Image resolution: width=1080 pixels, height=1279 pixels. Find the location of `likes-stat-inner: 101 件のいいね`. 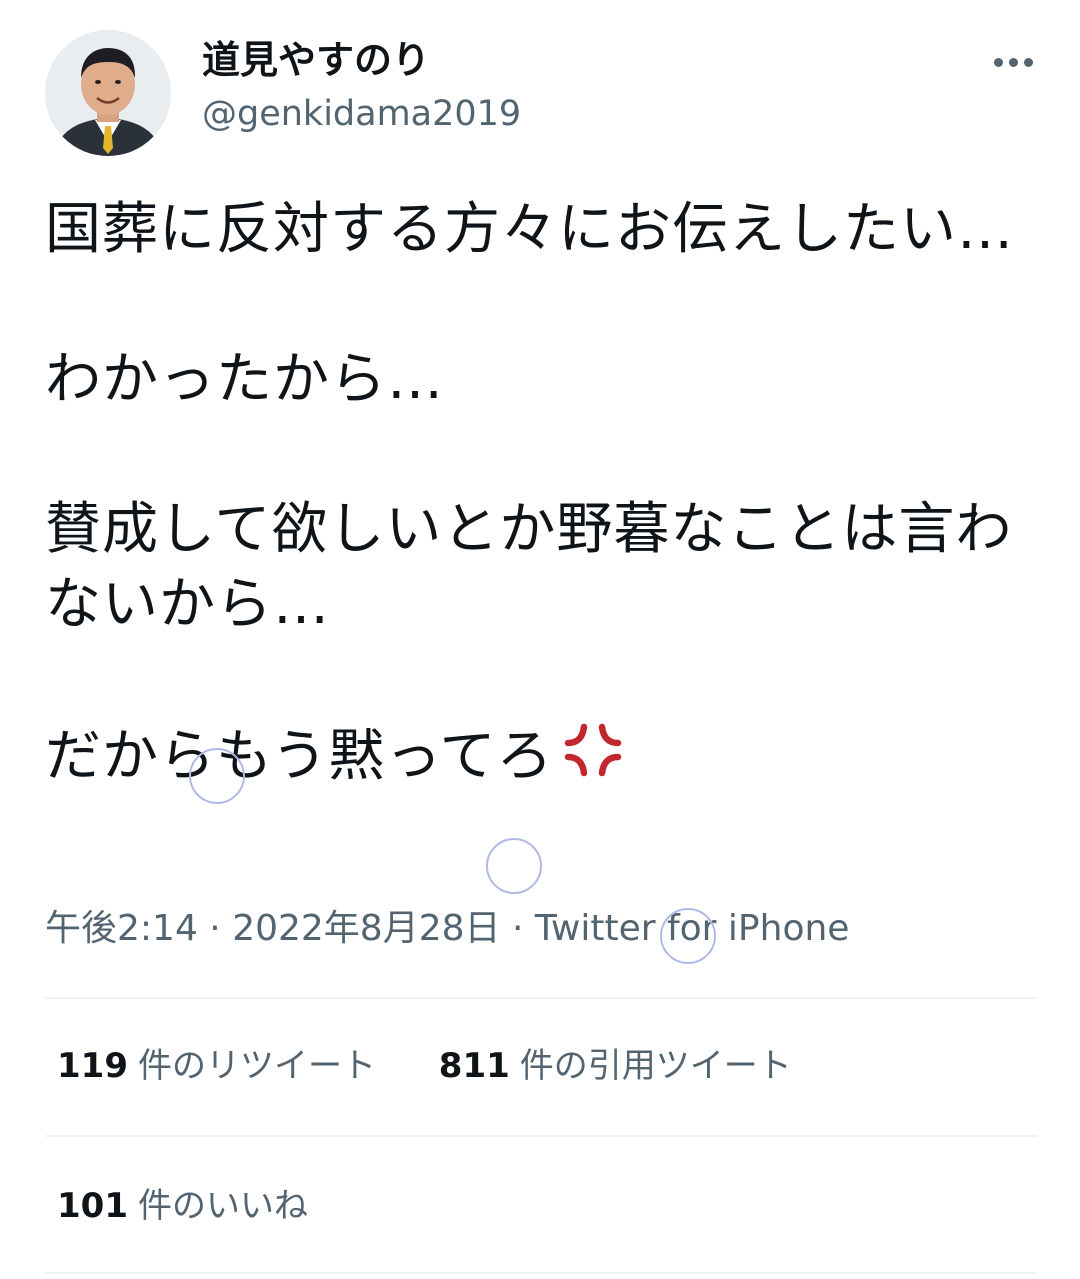

likes-stat-inner: 101 件のいいね is located at coordinates (182, 1206).